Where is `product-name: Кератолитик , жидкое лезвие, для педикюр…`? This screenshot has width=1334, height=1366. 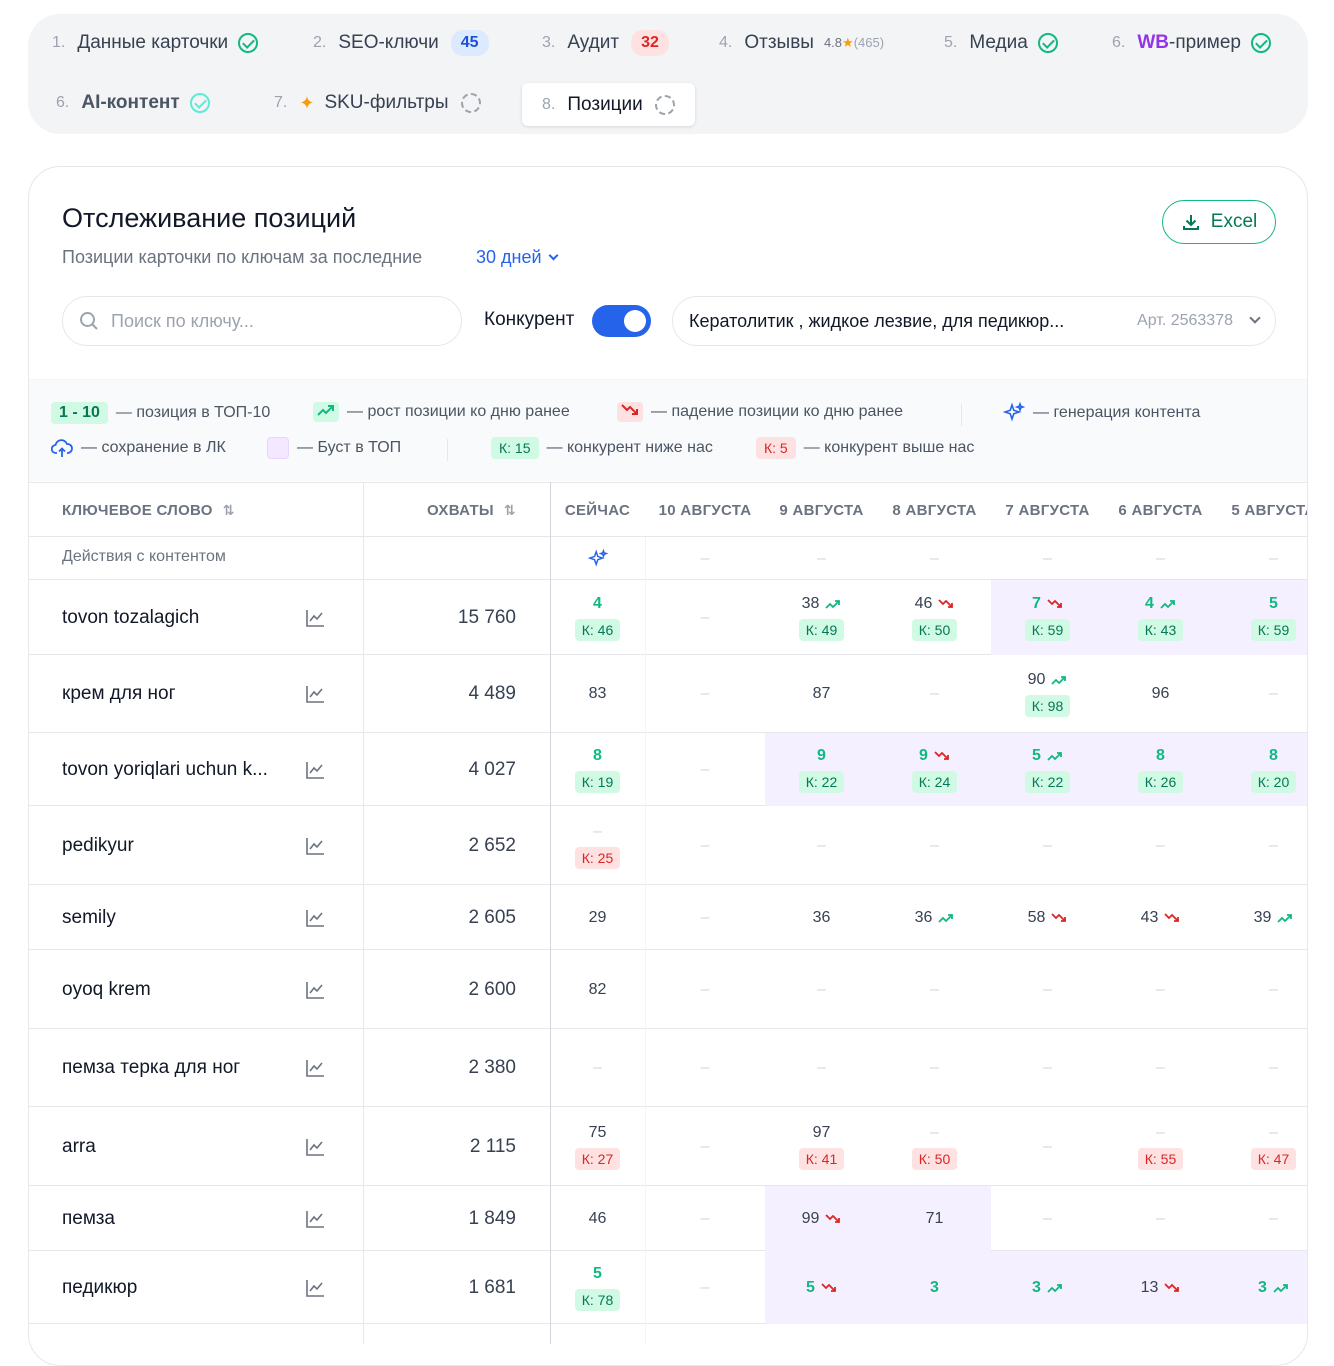 product-name: Кератолитик , жидкое лезвие, для педикюр… is located at coordinates (877, 320).